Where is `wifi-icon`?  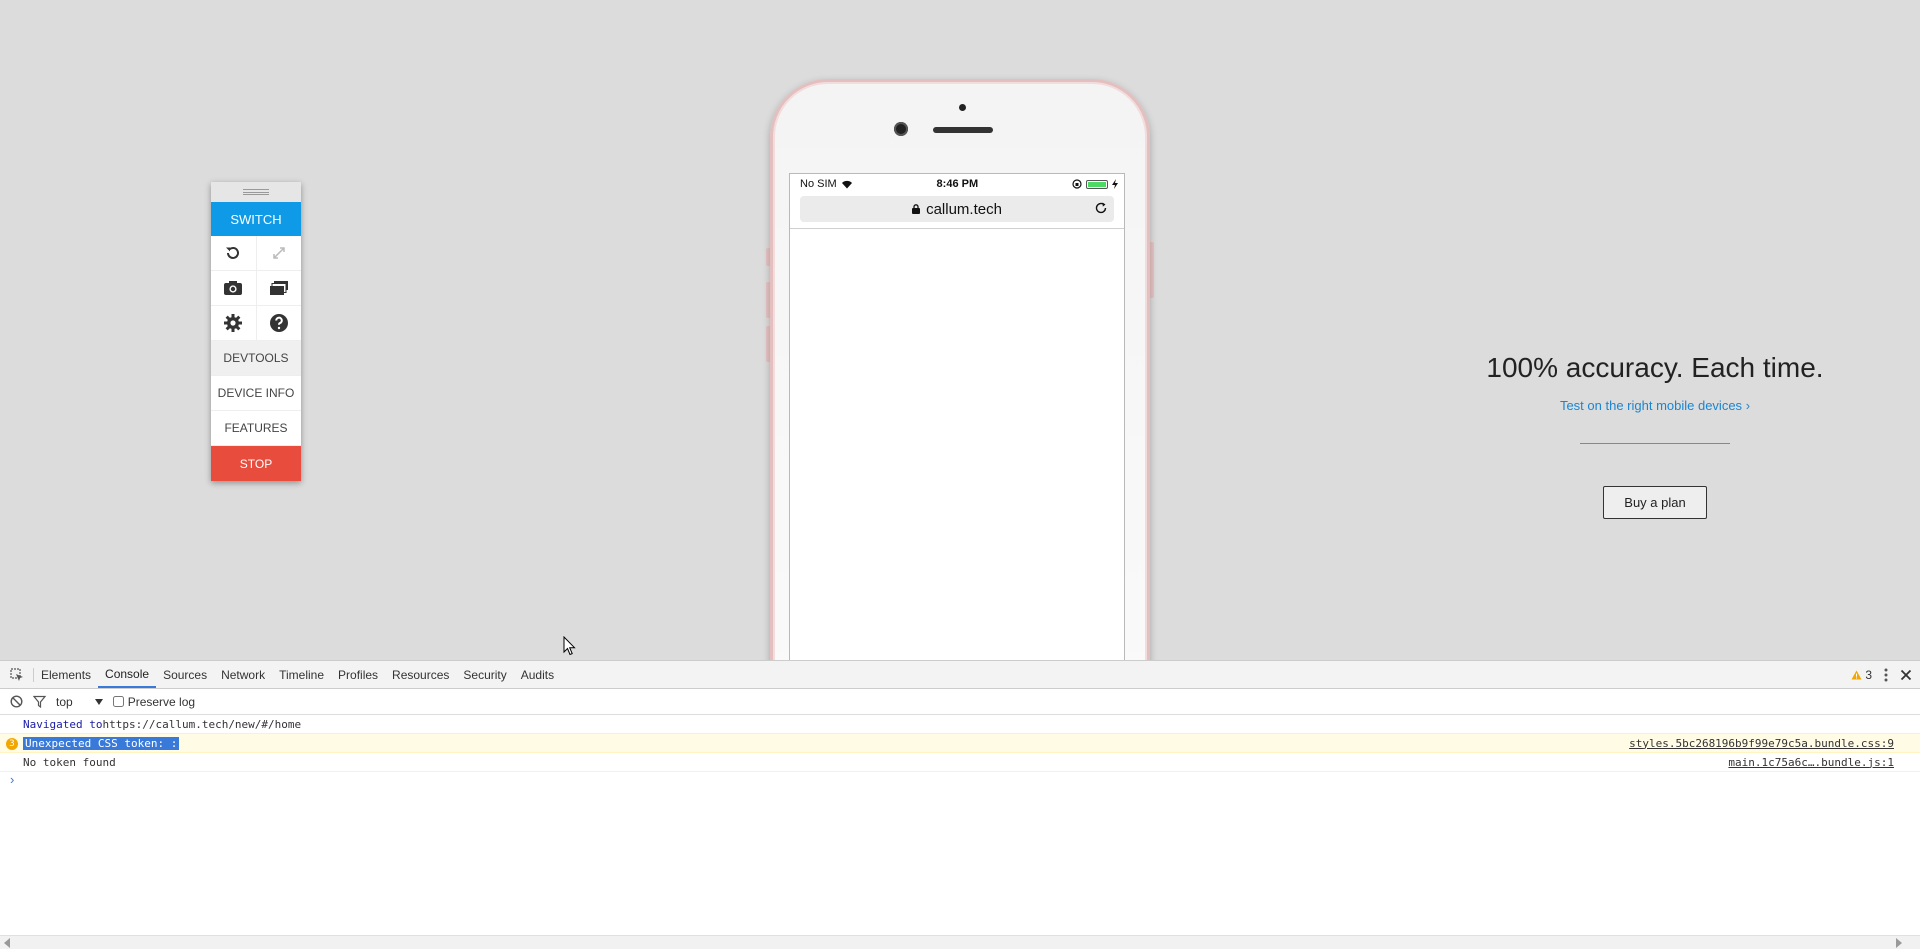 wifi-icon is located at coordinates (846, 184).